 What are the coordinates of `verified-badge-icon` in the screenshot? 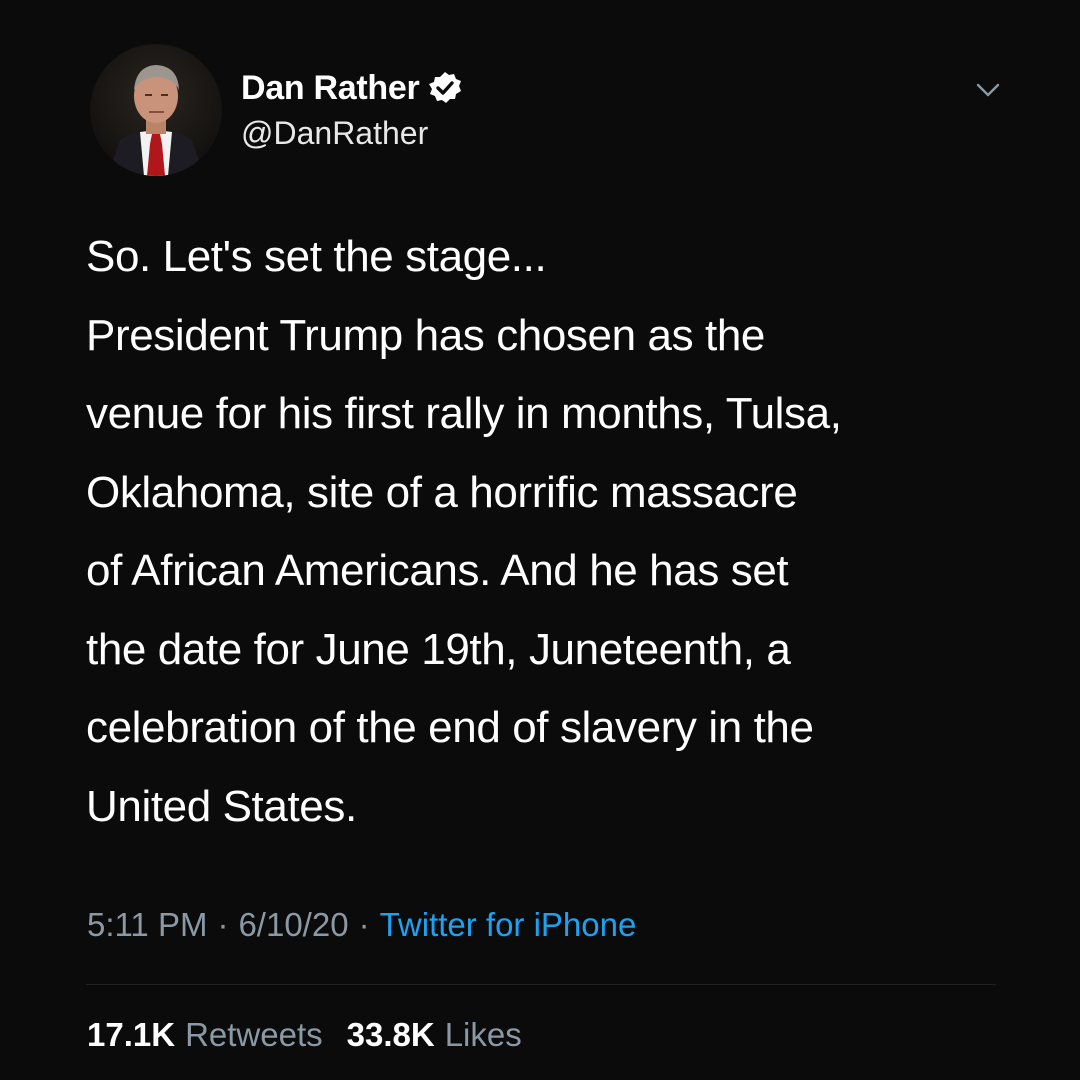 It's located at (445, 88).